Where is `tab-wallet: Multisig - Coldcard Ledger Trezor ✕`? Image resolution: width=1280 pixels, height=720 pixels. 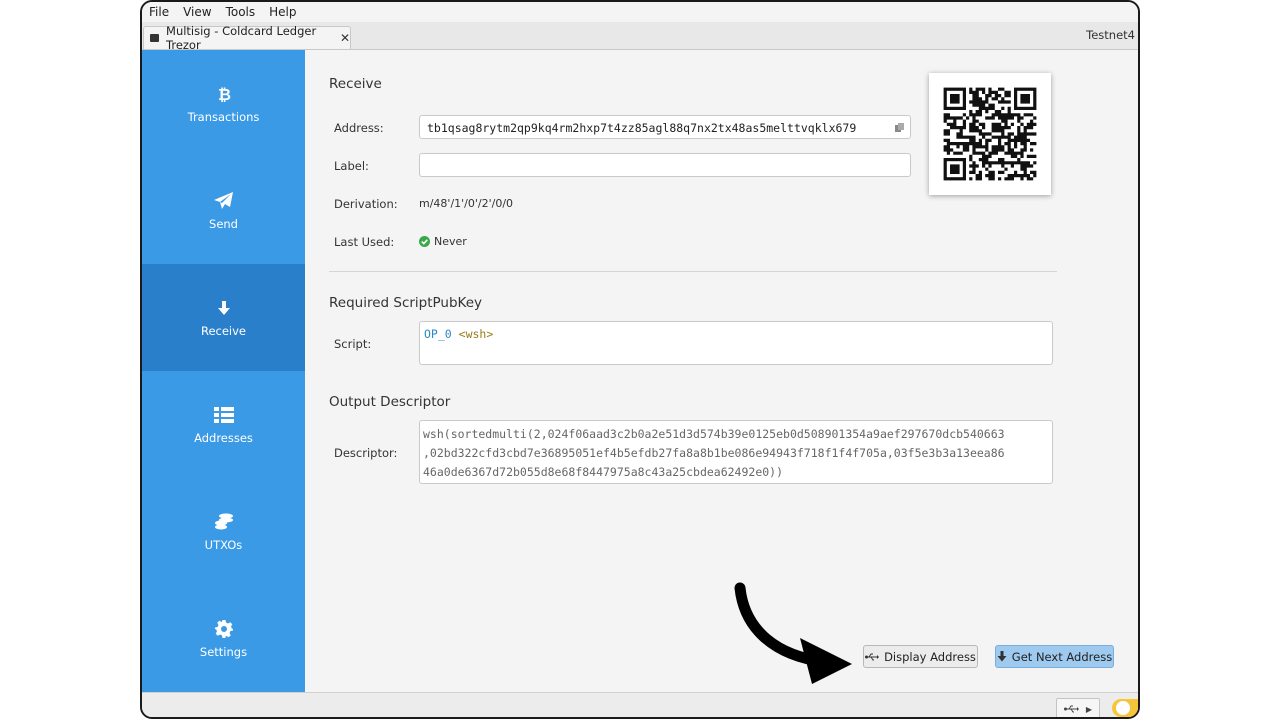 tab-wallet: Multisig - Coldcard Ledger Trezor ✕ is located at coordinates (247, 38).